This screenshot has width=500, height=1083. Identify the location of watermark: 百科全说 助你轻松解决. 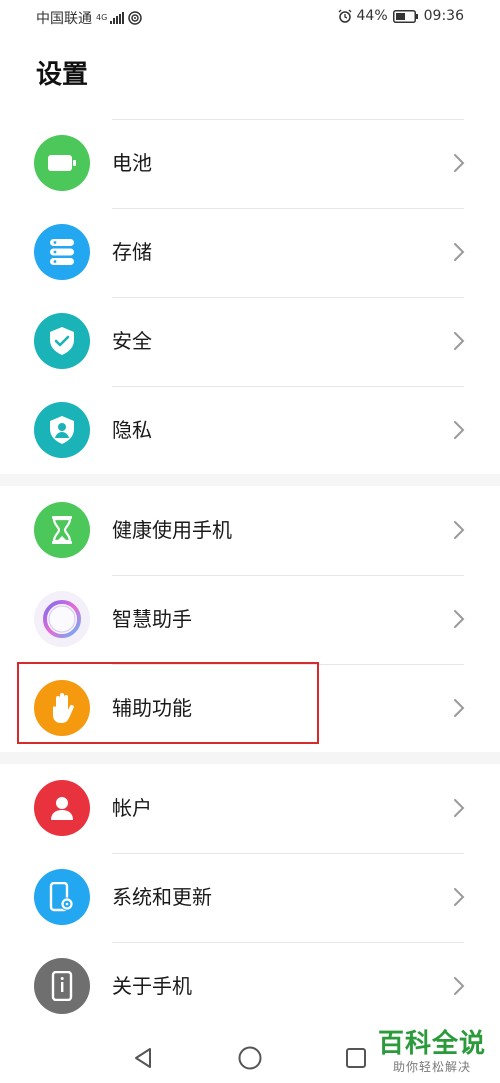
(432, 1049).